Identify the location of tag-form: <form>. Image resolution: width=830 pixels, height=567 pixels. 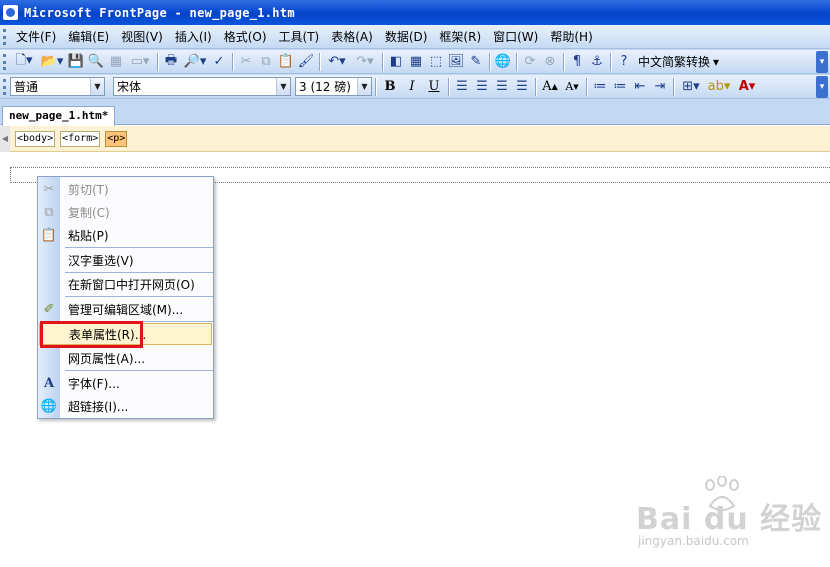
(80, 138).